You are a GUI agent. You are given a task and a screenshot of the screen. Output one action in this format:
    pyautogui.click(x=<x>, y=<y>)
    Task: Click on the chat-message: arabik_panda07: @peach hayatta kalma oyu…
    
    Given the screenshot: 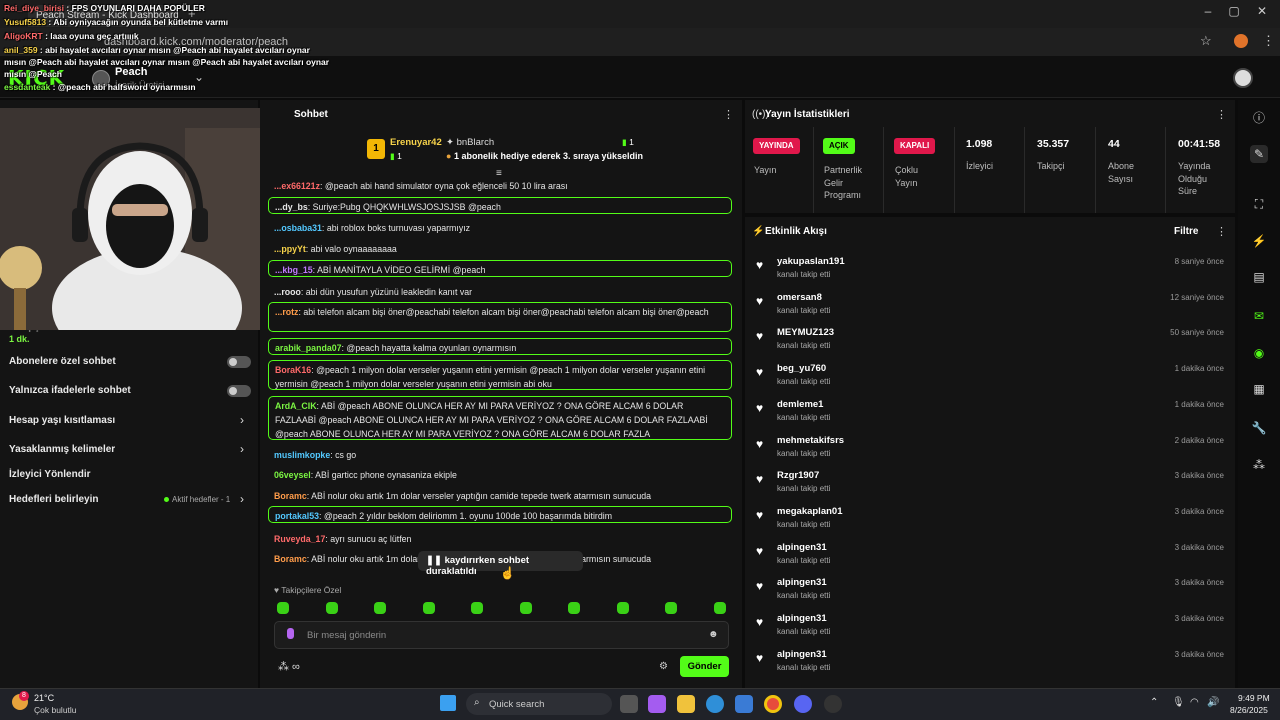 What is the action you would take?
    pyautogui.click(x=500, y=346)
    